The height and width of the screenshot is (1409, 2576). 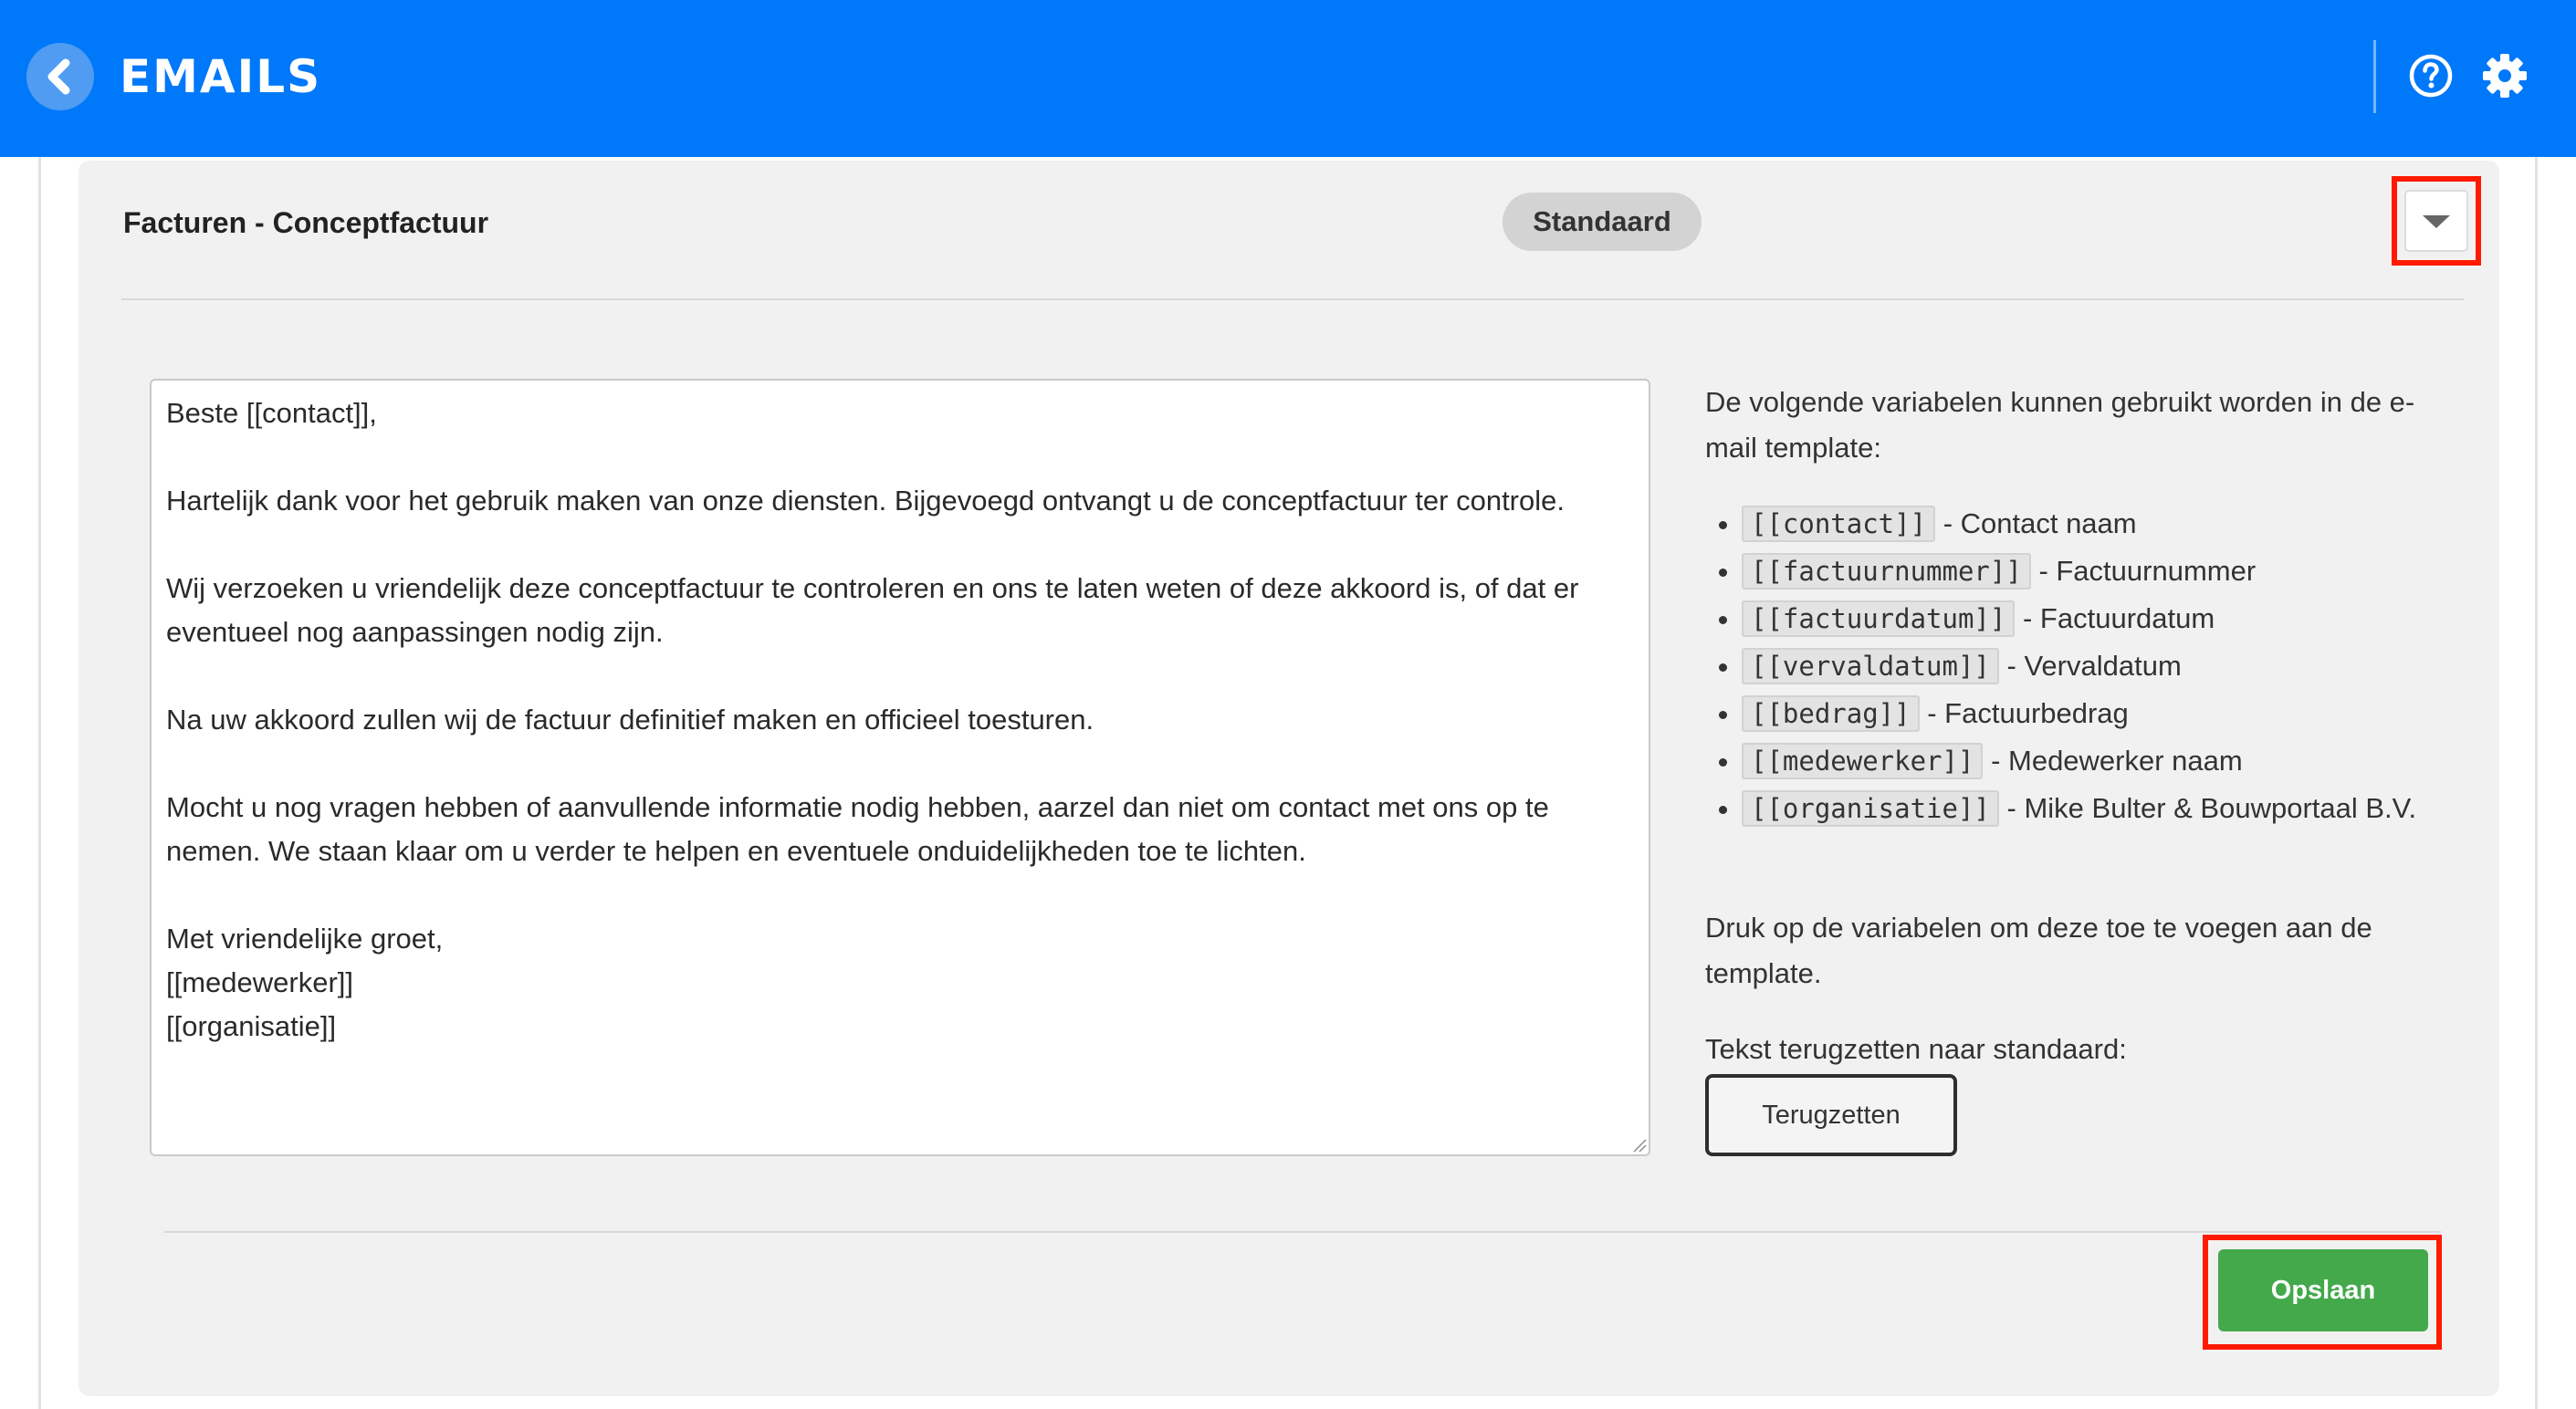 What do you see at coordinates (1916, 1049) in the screenshot?
I see `reset-label: Tekst terugzetten naar standaard:` at bounding box center [1916, 1049].